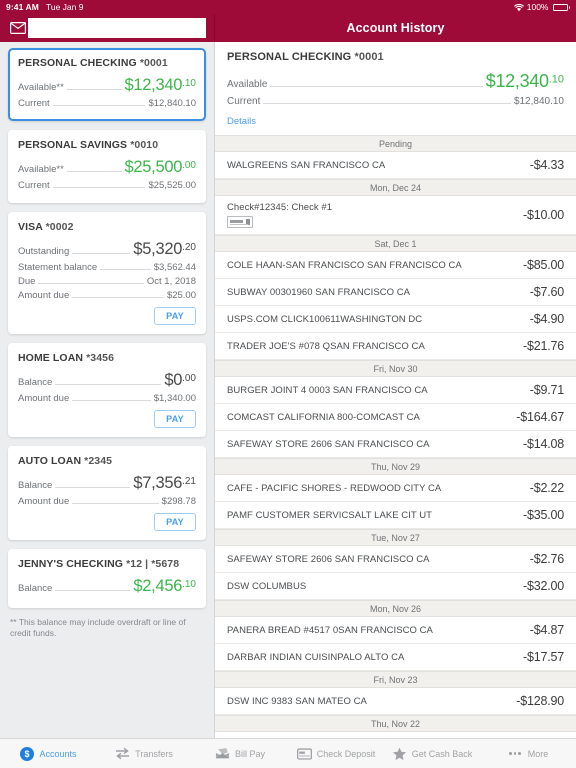 The height and width of the screenshot is (768, 576). I want to click on transaction-left: SAFEWAY STORE 2606 SAN FRANCISCO CA, so click(328, 559).